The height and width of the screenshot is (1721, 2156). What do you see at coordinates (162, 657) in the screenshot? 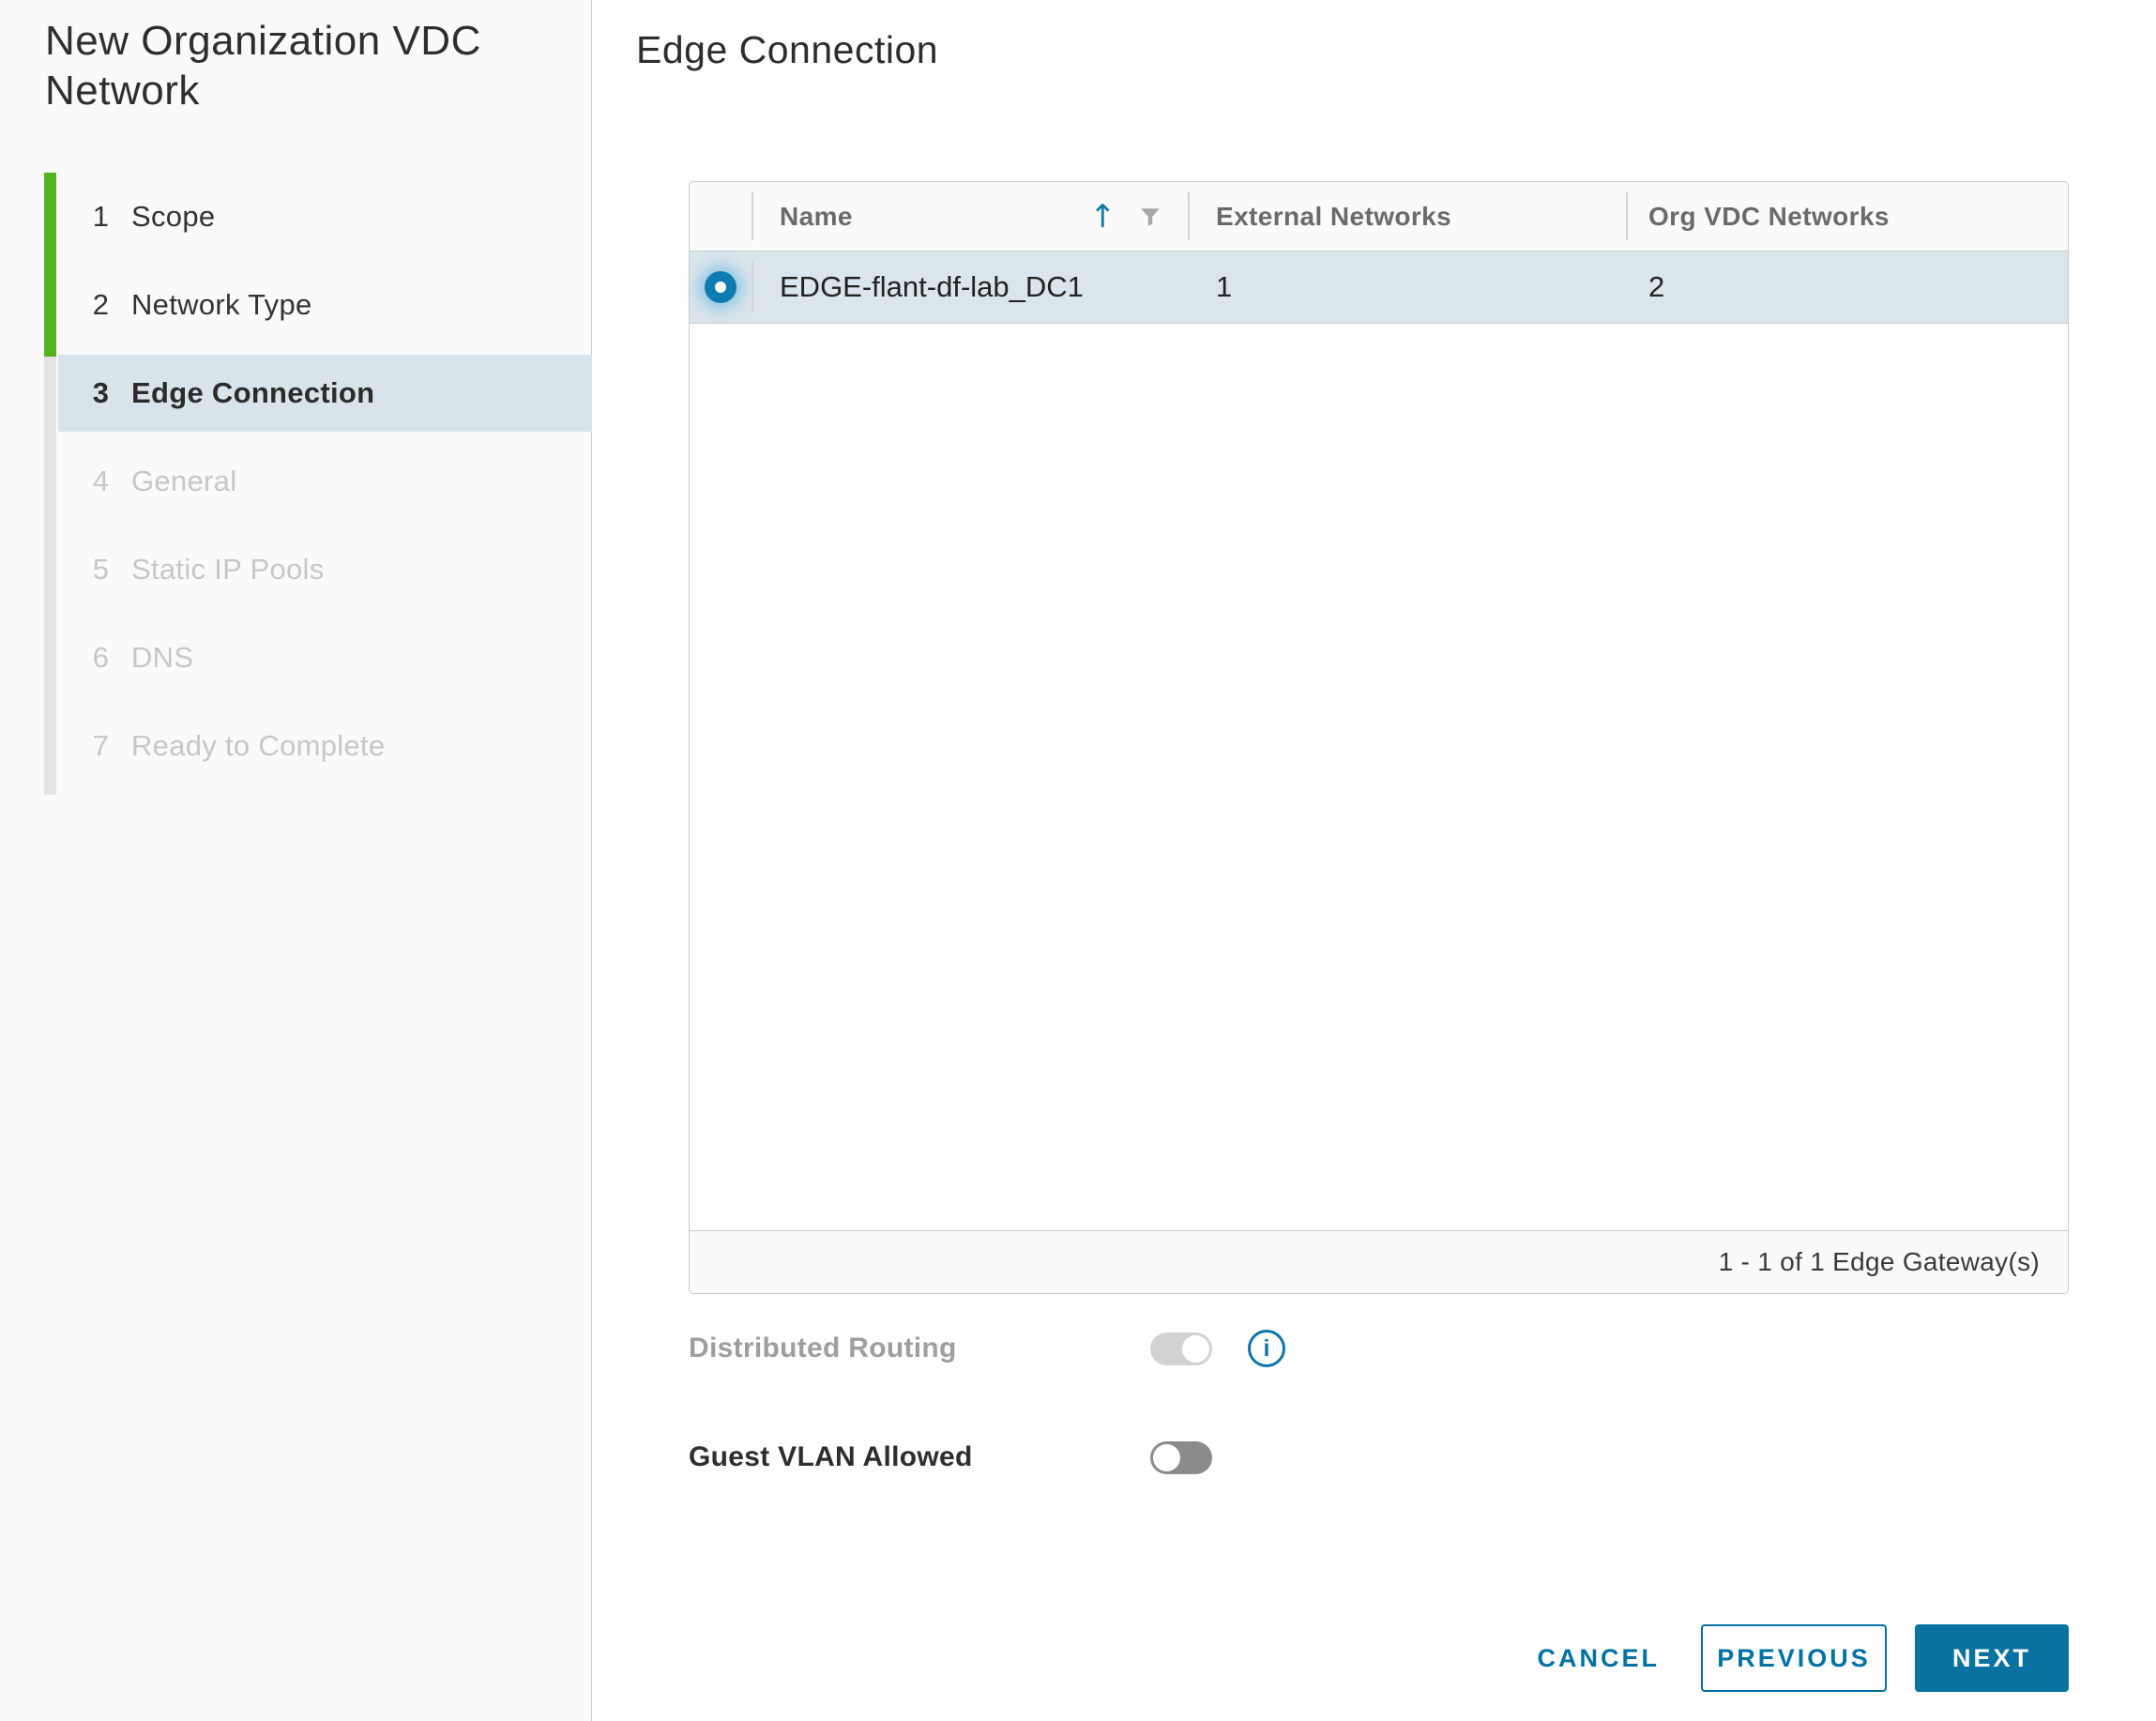
I see `step-label: DNS` at bounding box center [162, 657].